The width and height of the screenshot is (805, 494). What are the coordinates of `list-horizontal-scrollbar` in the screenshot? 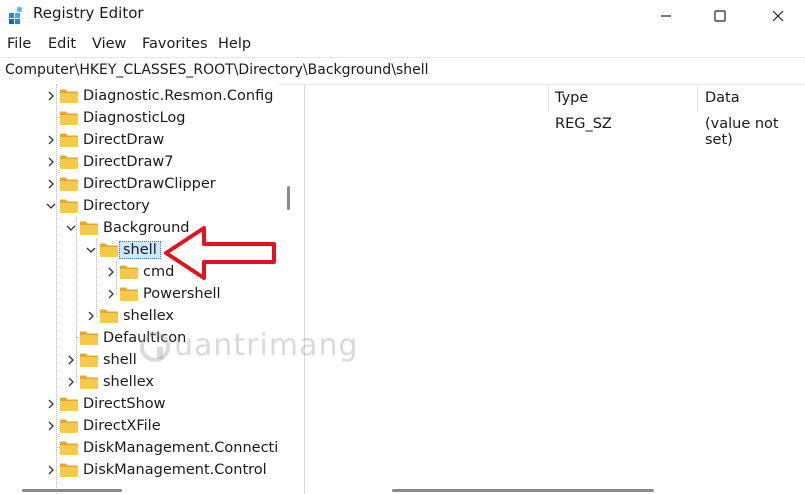 It's located at (523, 490).